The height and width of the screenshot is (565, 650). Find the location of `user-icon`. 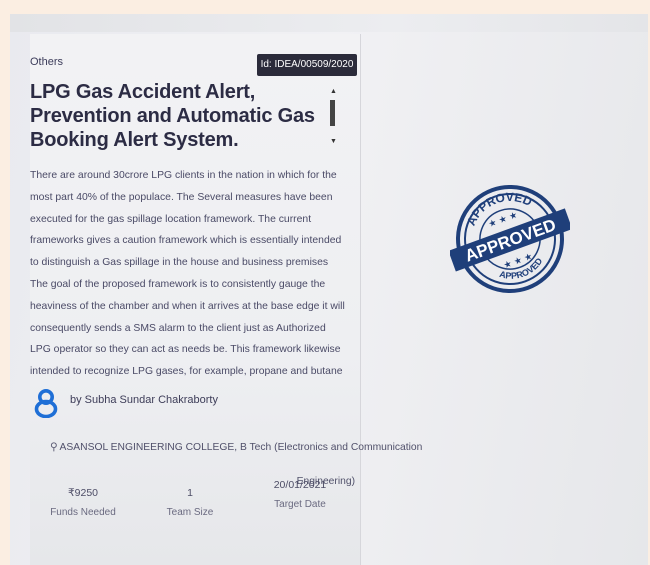

user-icon is located at coordinates (46, 403).